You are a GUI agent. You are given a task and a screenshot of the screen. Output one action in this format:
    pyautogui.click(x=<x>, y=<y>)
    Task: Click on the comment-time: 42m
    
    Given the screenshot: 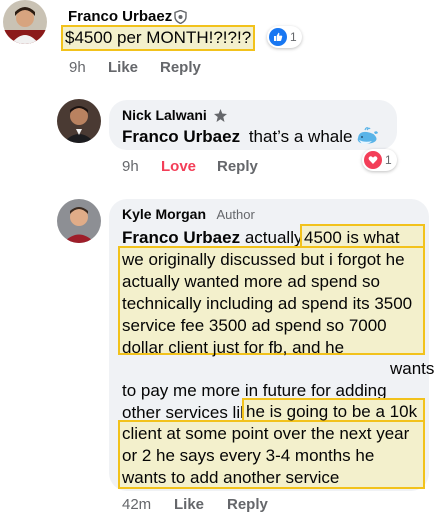 What is the action you would take?
    pyautogui.click(x=136, y=504)
    